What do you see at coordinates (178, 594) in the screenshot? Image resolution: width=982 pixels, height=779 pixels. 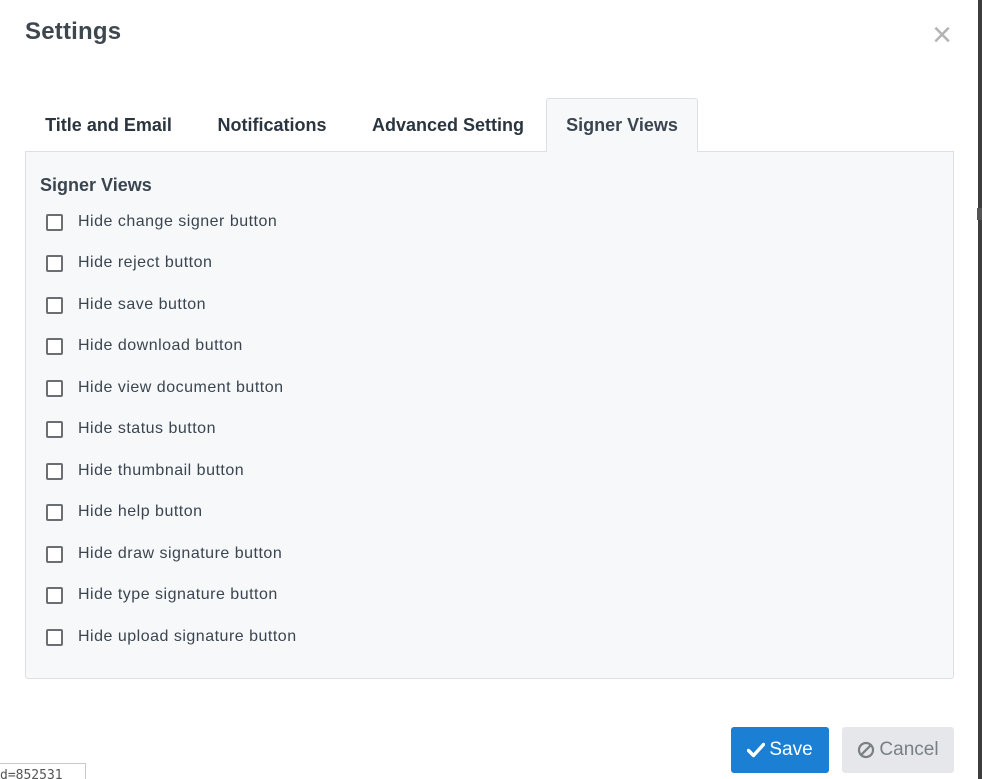 I see `option-label: Hide type signature button` at bounding box center [178, 594].